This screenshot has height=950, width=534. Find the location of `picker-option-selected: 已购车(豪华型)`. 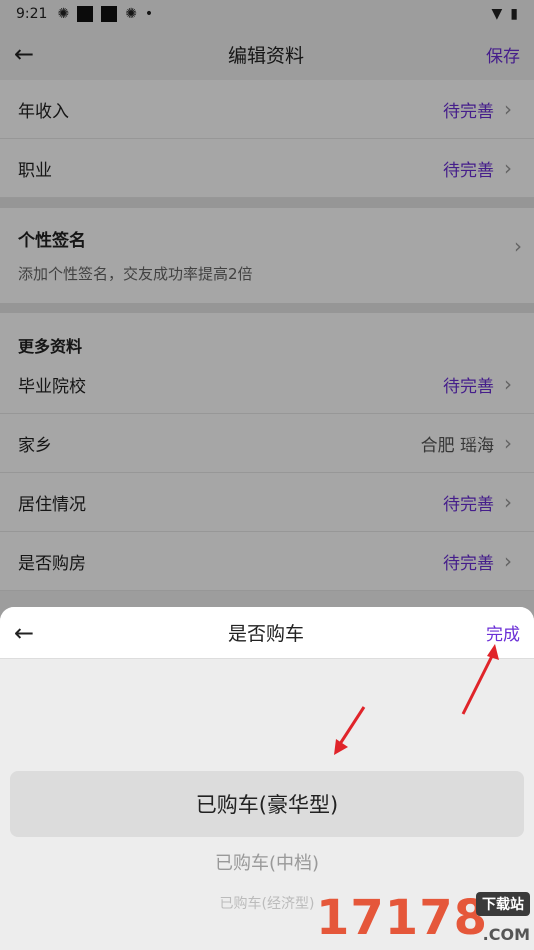

picker-option-selected: 已购车(豪华型) is located at coordinates (267, 804).